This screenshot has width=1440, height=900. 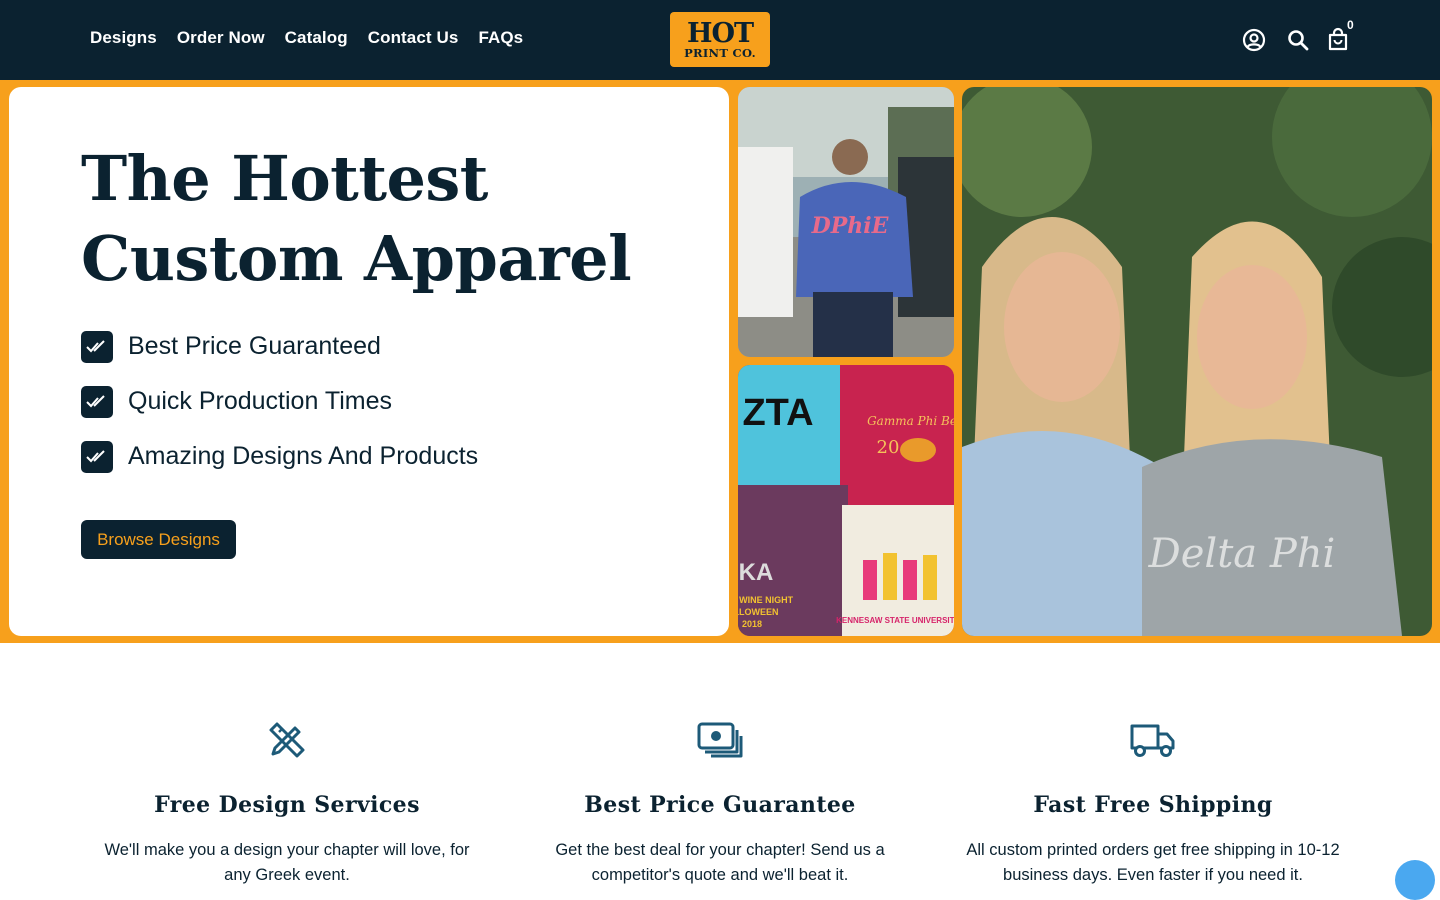 I want to click on benefit-title: Fast Free Shipping, so click(x=1153, y=805).